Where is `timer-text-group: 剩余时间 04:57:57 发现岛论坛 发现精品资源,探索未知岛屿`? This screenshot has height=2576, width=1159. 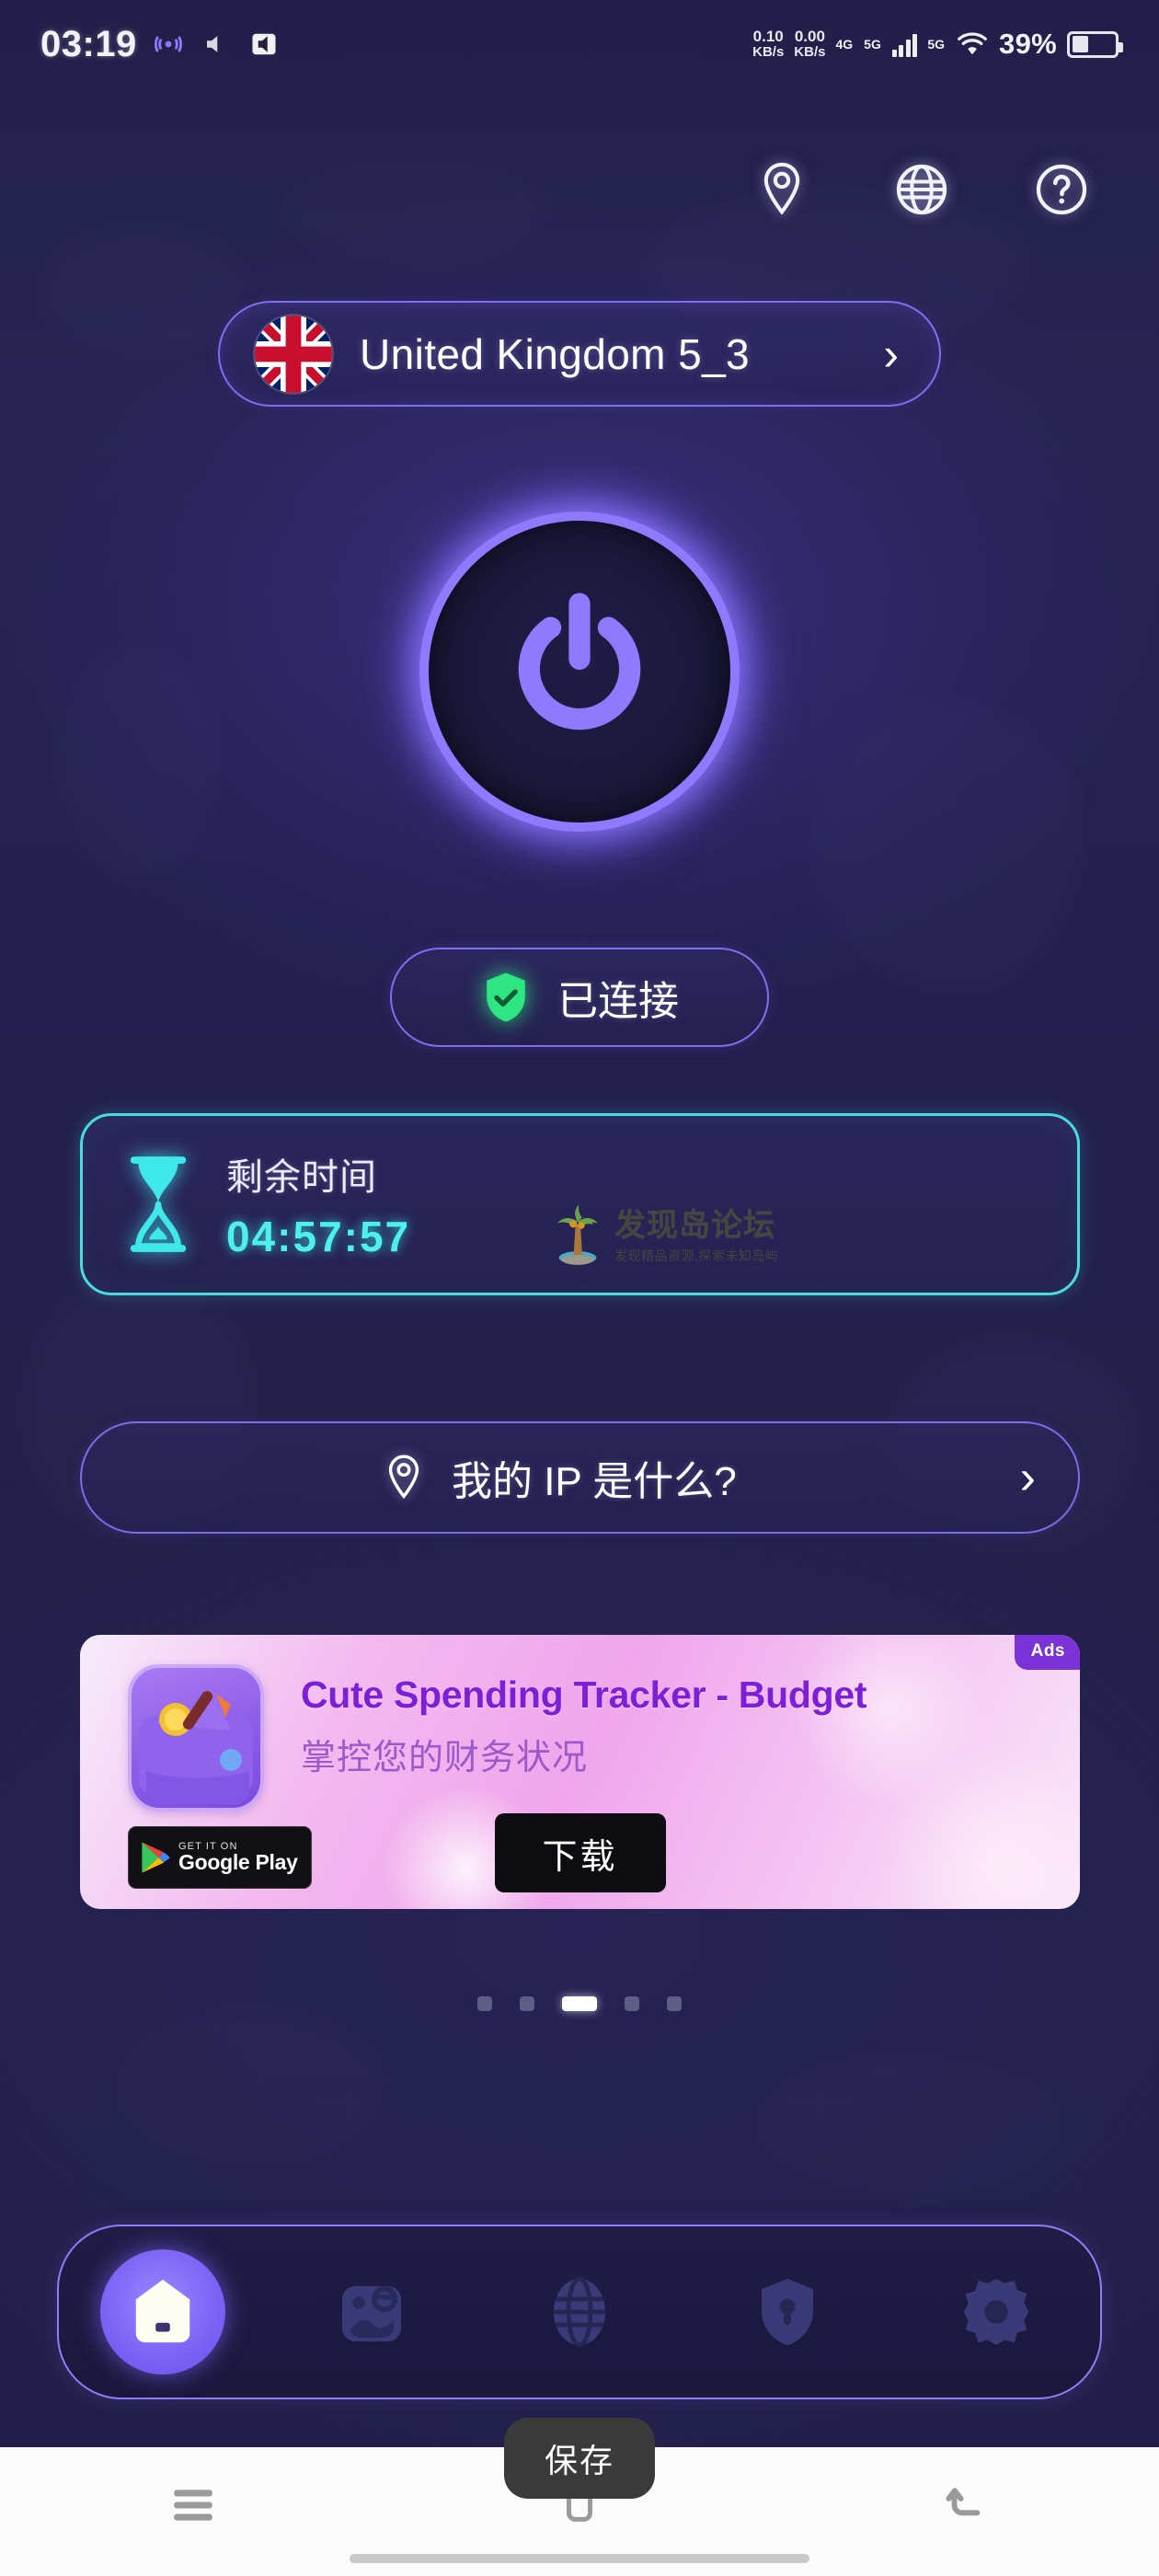 timer-text-group: 剩余时间 04:57:57 发现岛论坛 发现精品资源,探索未知岛屿 is located at coordinates (630, 1206).